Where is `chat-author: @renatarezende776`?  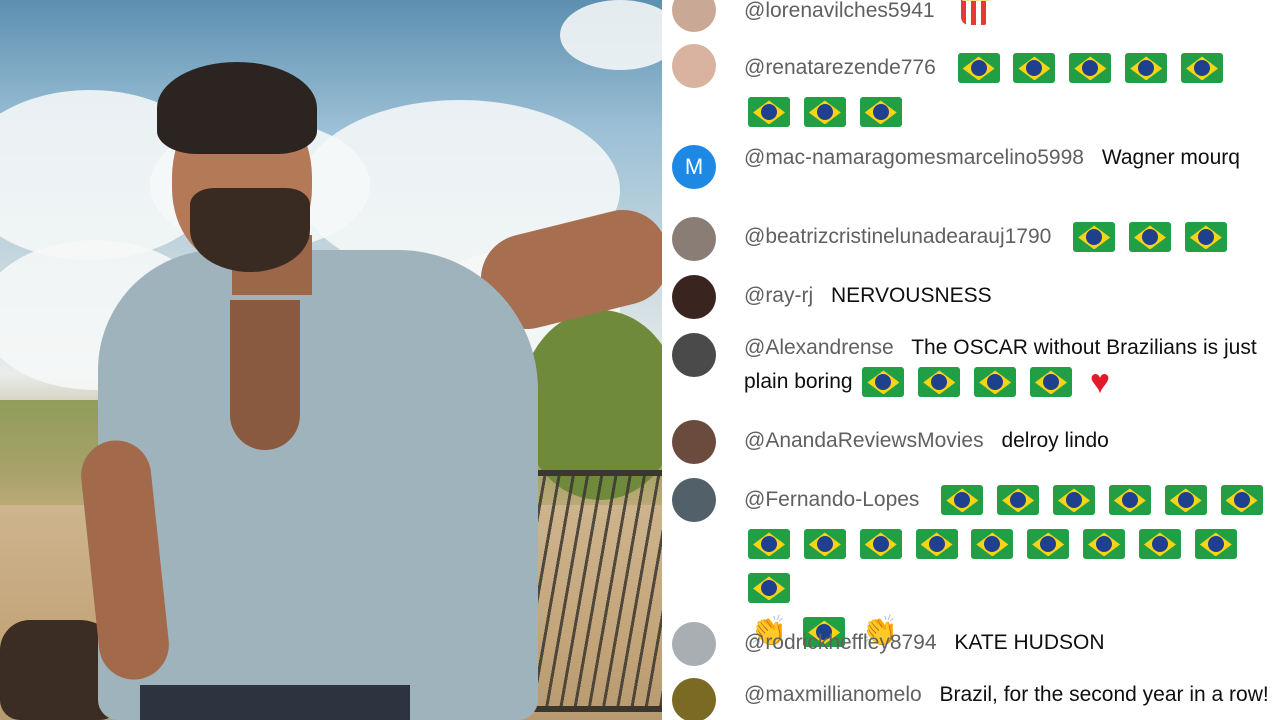
chat-author: @renatarezende776 is located at coordinates (840, 67).